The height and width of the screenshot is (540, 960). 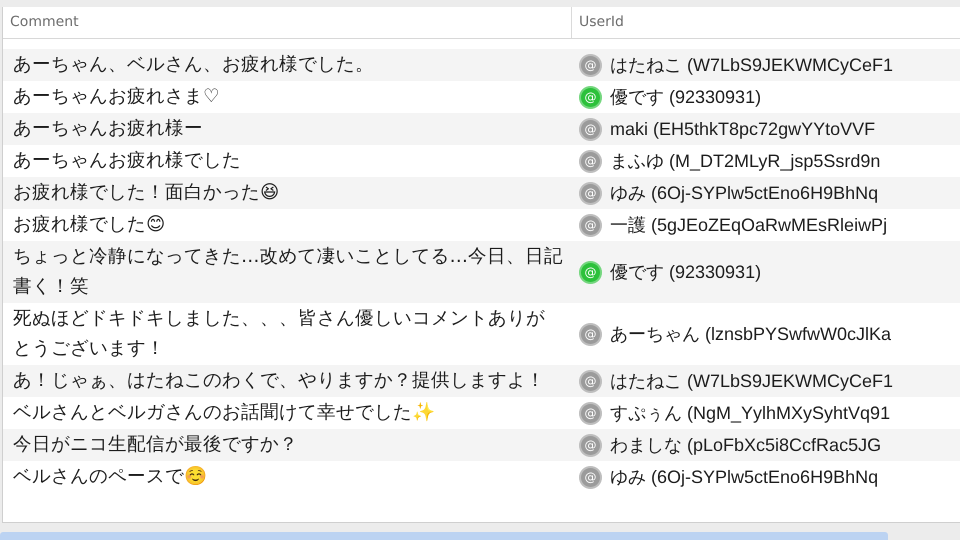 What do you see at coordinates (765, 22) in the screenshot?
I see `column-header: UserId` at bounding box center [765, 22].